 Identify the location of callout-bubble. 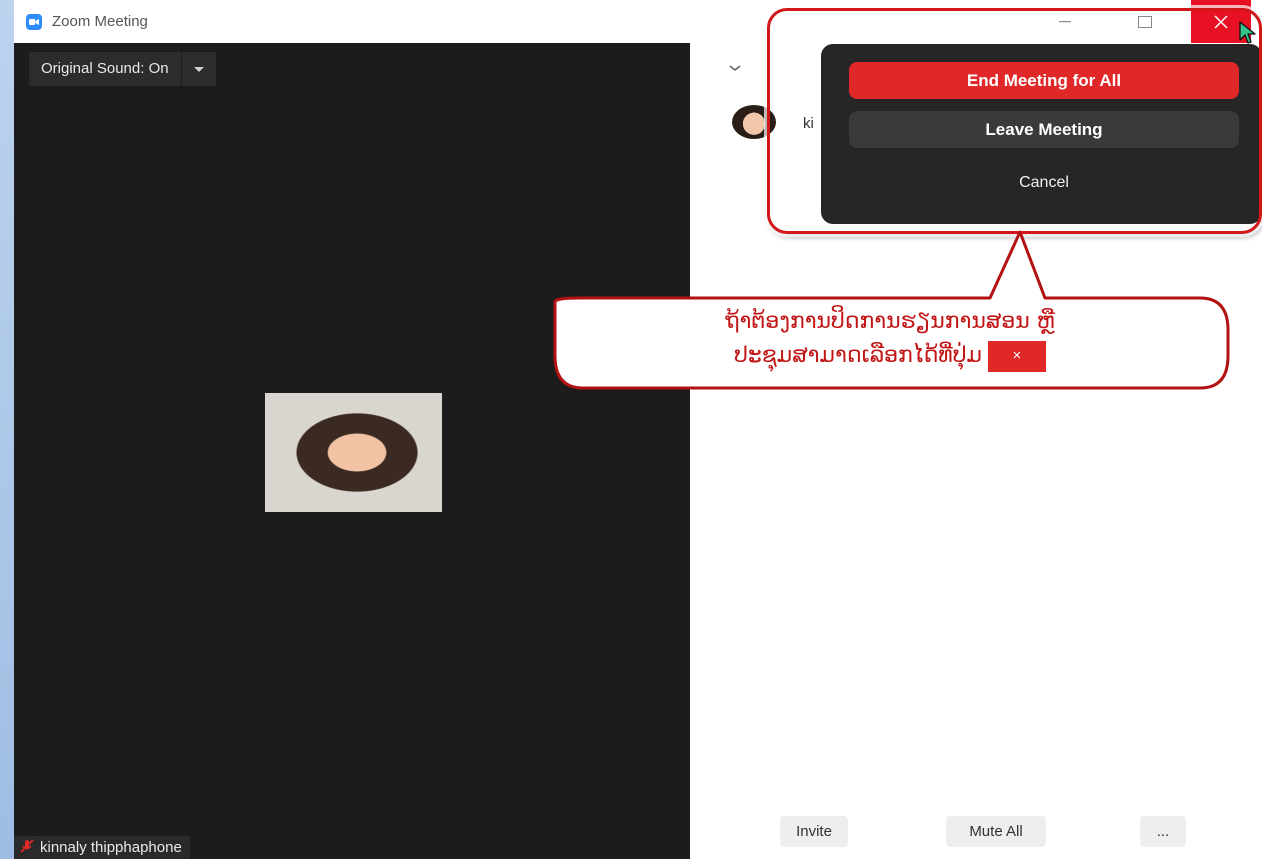
(891, 310).